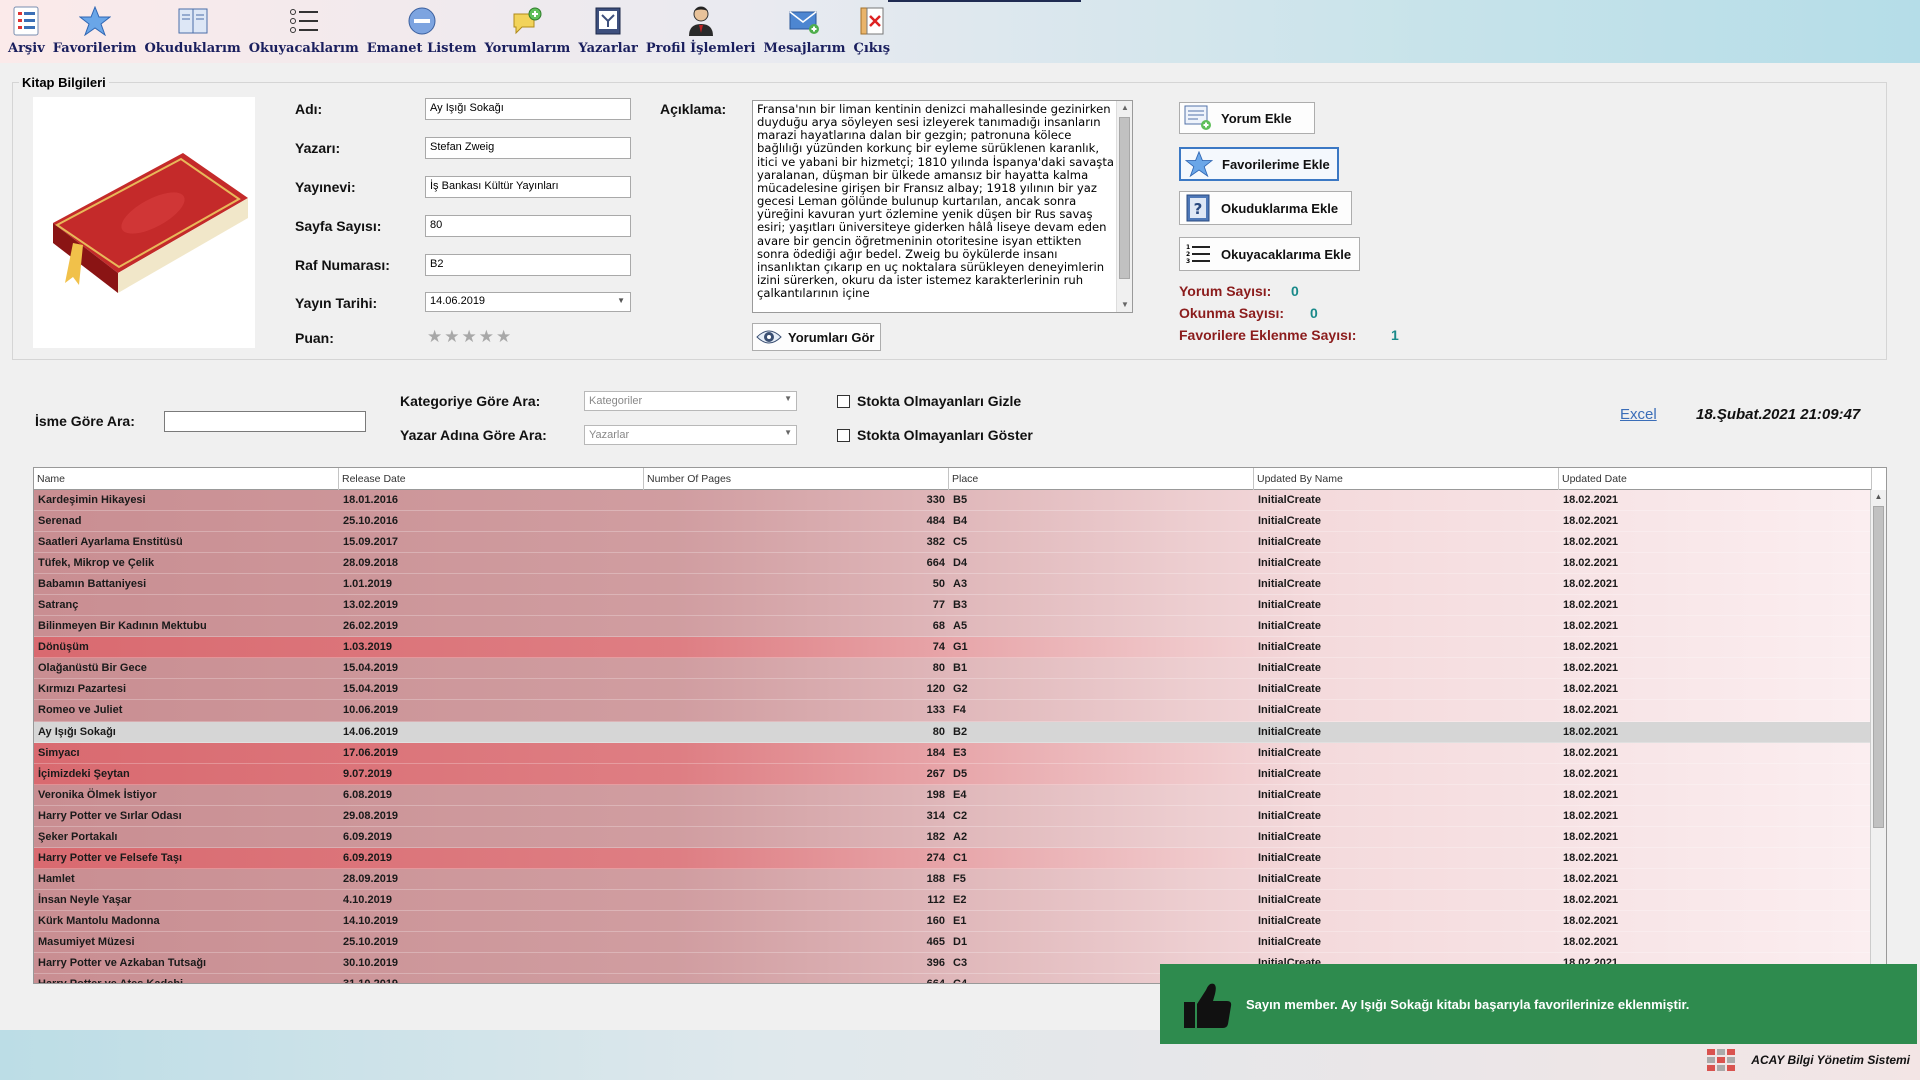  What do you see at coordinates (804, 28) in the screenshot?
I see `toolbar-messages-button: Mesajlarım` at bounding box center [804, 28].